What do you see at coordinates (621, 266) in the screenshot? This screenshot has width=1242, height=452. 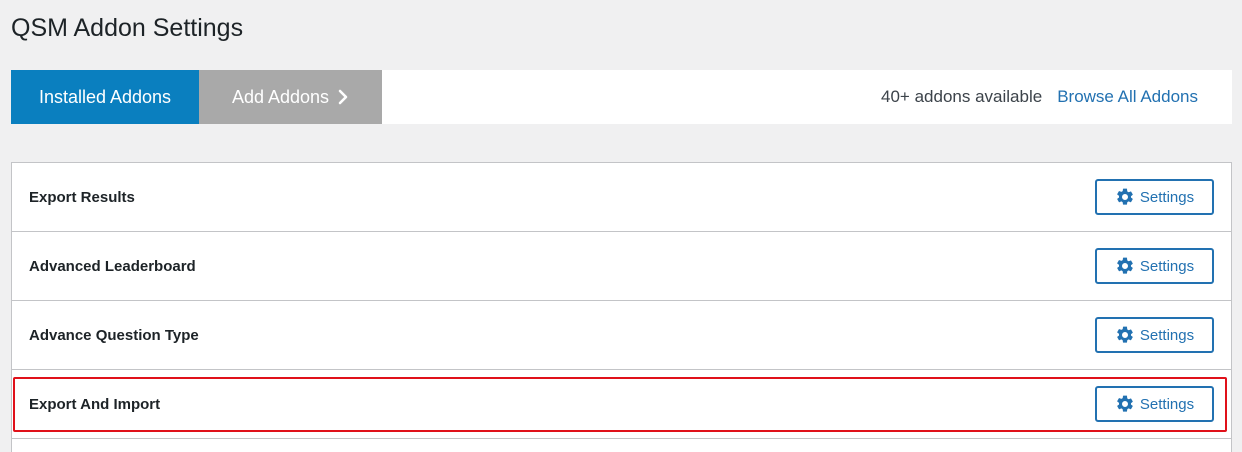 I see `addon-row: Advanced Leaderboard Settings` at bounding box center [621, 266].